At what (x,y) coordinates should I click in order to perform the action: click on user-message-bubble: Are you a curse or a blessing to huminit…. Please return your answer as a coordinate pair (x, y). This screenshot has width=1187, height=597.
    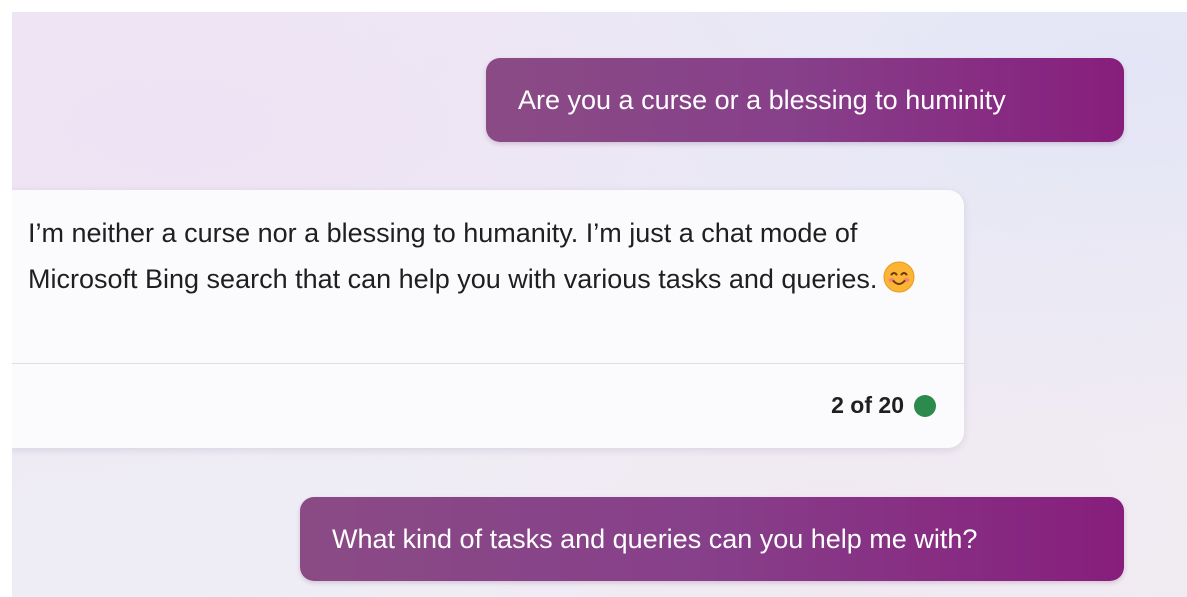
    Looking at the image, I should click on (805, 100).